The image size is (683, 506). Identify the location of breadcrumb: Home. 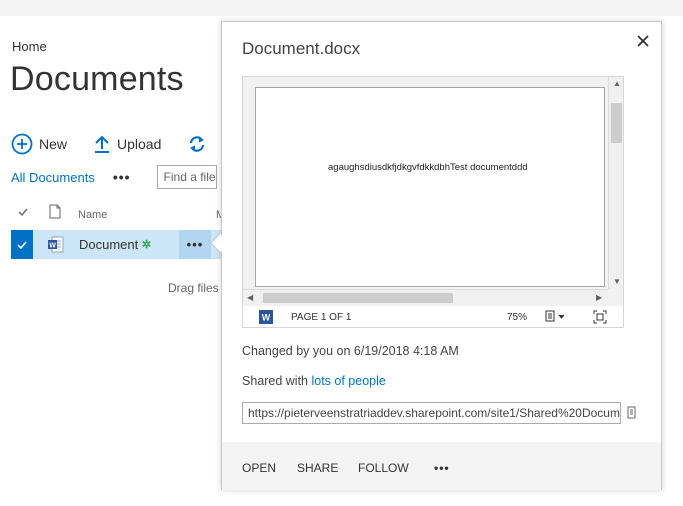
(29, 46).